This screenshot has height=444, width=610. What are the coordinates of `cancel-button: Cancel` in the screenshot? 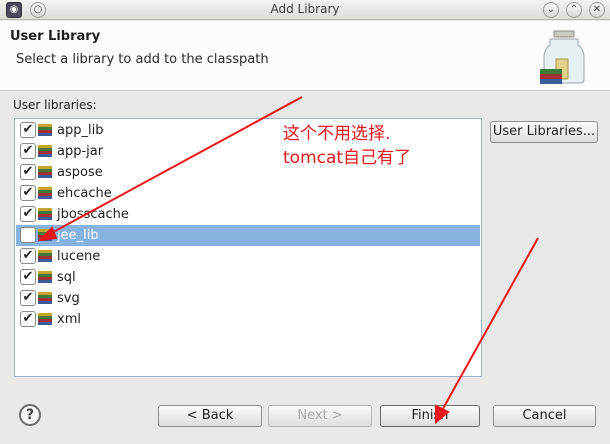 It's located at (544, 416).